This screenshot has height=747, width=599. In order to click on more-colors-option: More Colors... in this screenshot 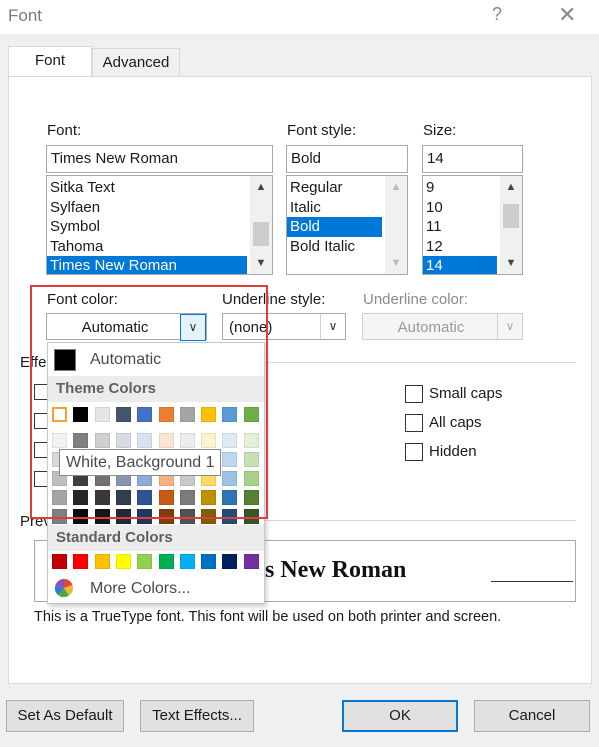, I will do `click(140, 589)`.